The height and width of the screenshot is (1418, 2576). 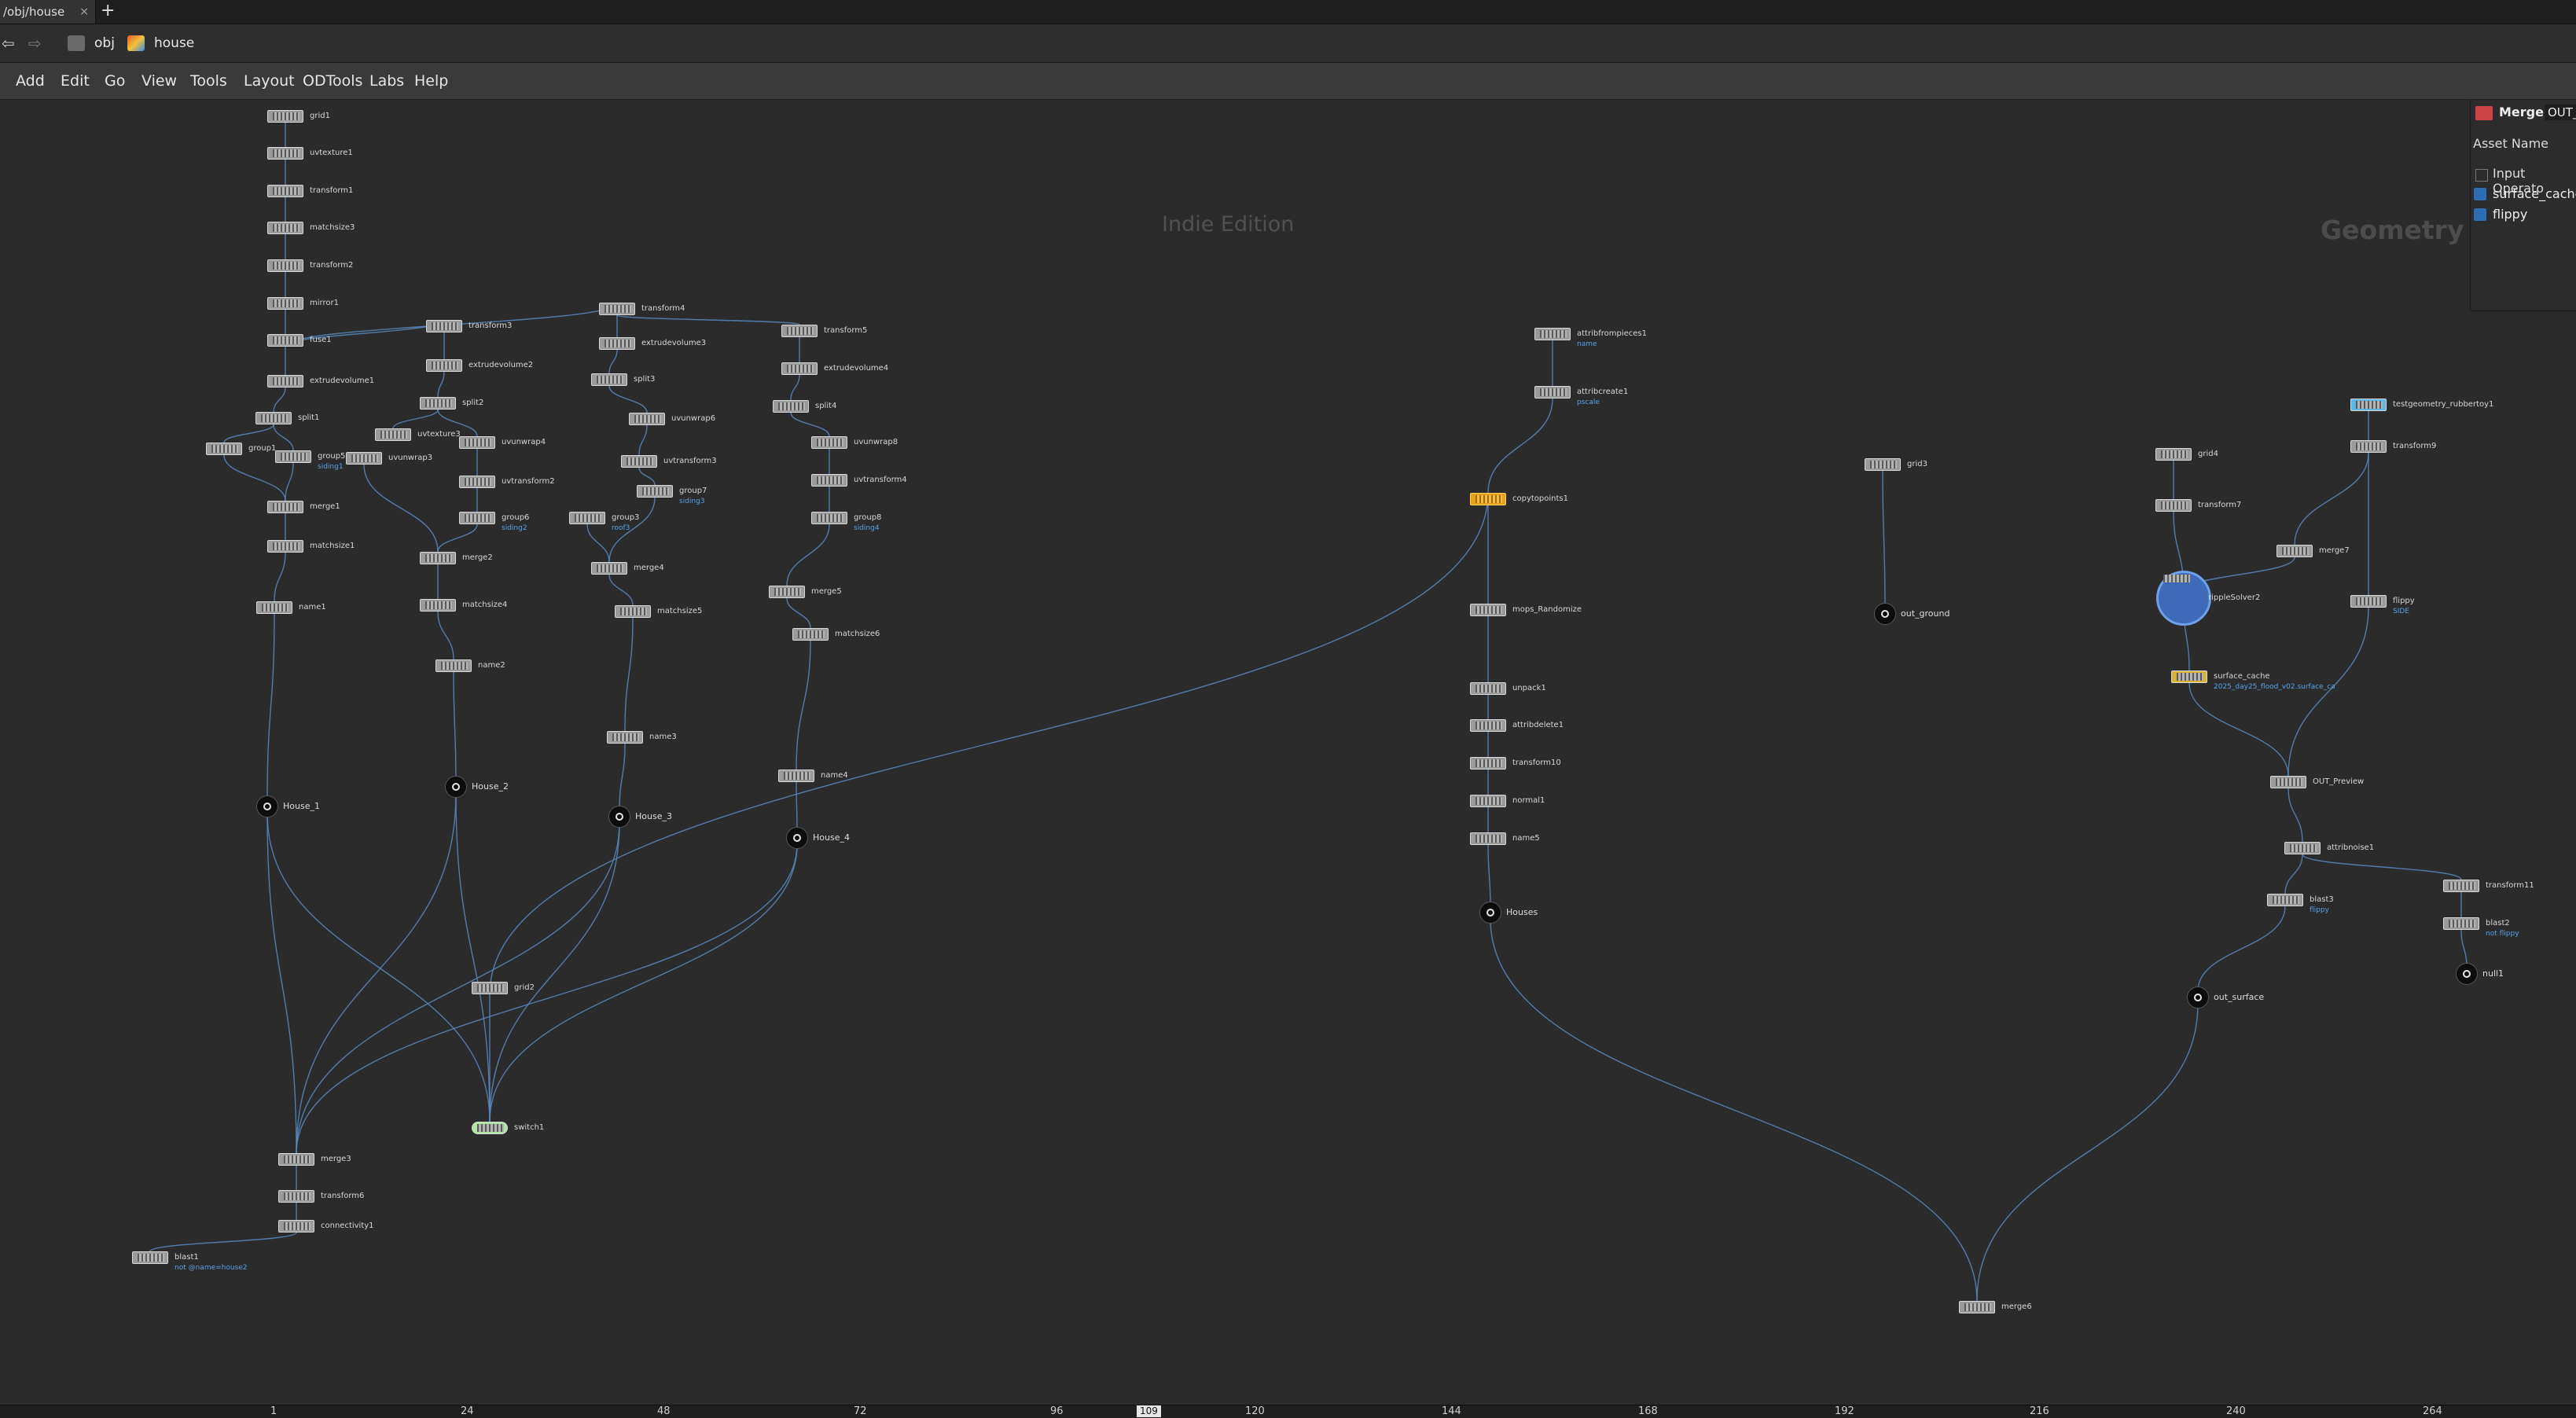 What do you see at coordinates (1288, 1411) in the screenshot?
I see `timeline: 1 24 48 72 96 120 144 168 192 216 240 264 109` at bounding box center [1288, 1411].